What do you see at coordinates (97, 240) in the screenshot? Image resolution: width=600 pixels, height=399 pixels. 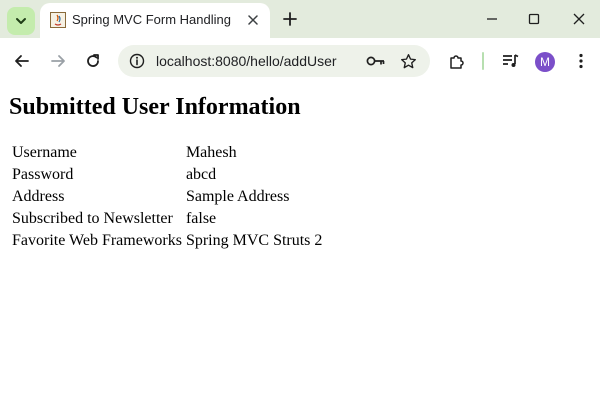 I see `row-label: Favorite Web Frameworks` at bounding box center [97, 240].